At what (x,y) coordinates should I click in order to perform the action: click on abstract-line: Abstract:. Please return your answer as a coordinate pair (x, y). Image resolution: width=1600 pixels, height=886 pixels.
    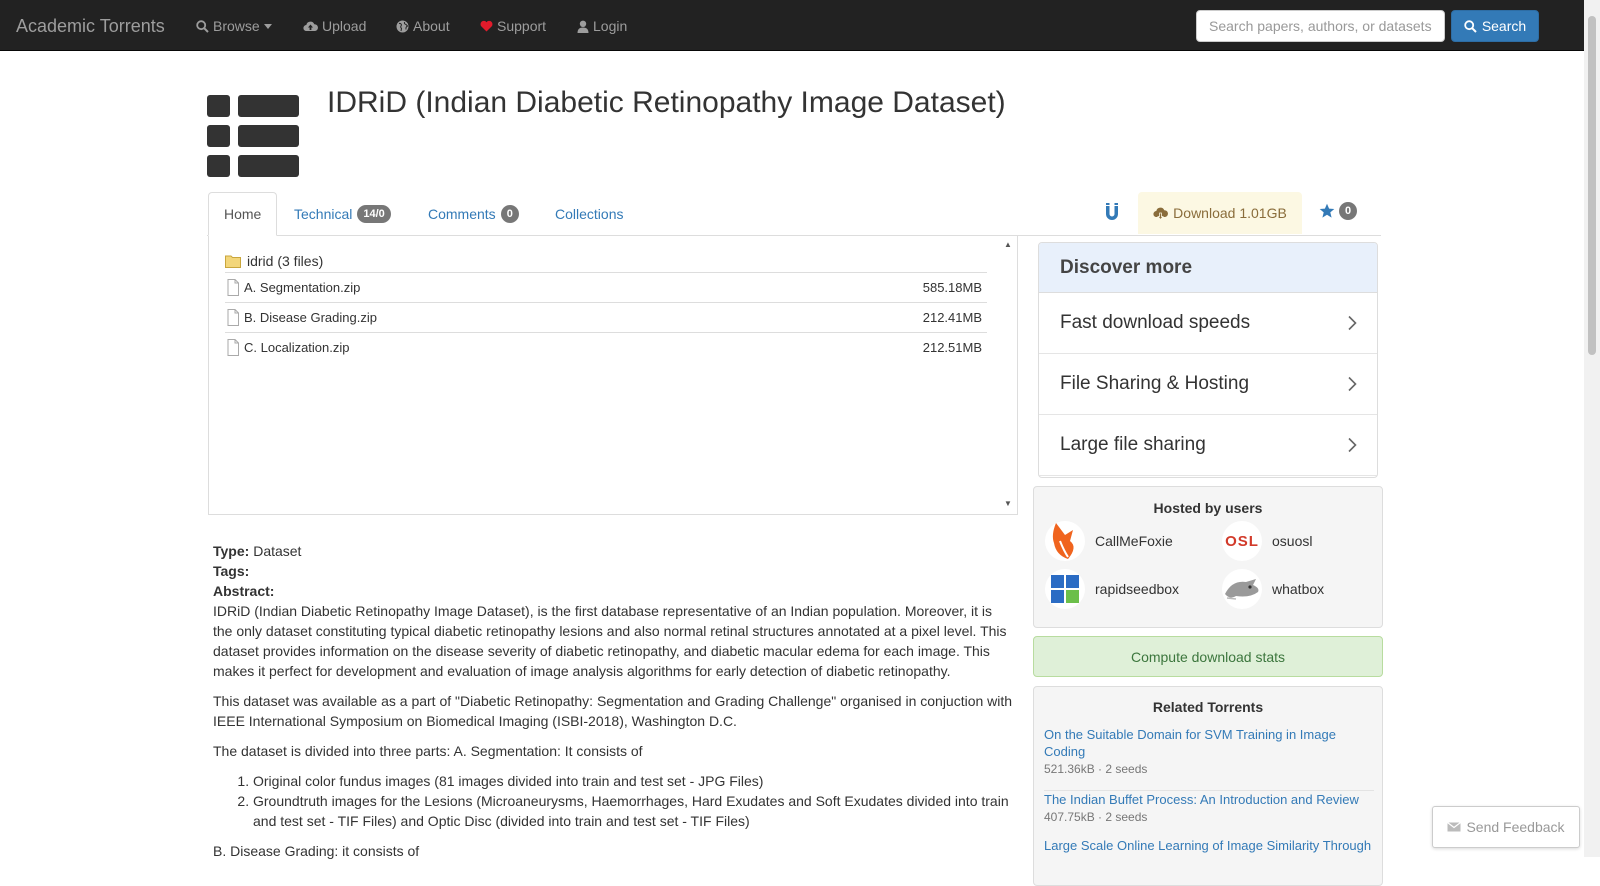
    Looking at the image, I should click on (613, 591).